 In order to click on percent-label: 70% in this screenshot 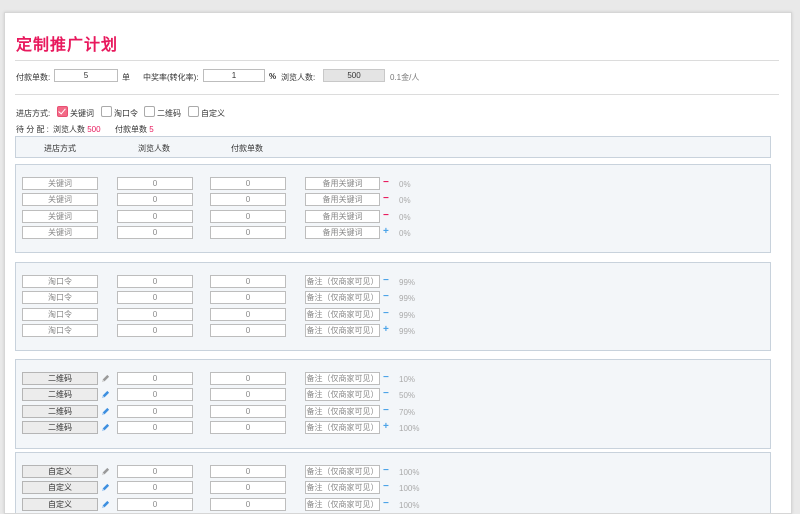, I will do `click(407, 412)`.